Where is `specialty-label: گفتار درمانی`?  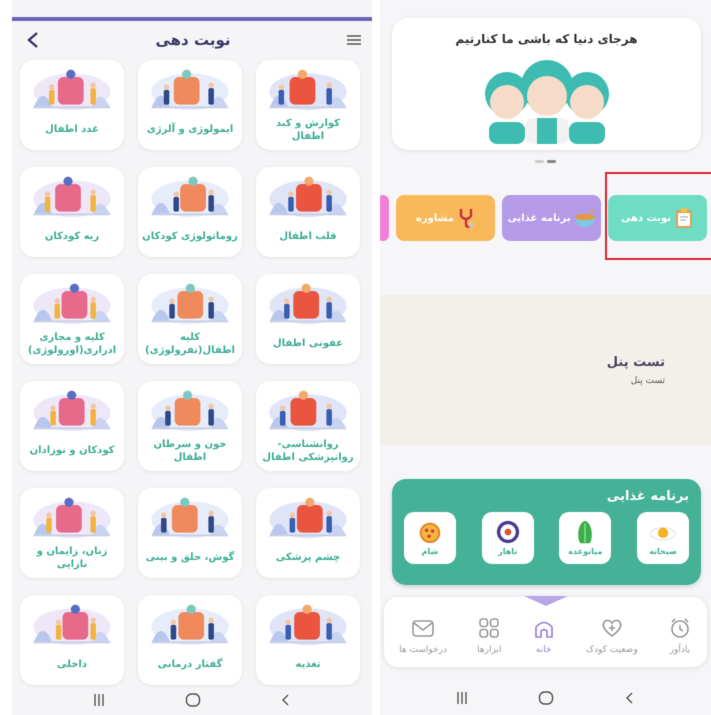
specialty-label: گفتار درمانی is located at coordinates (190, 664).